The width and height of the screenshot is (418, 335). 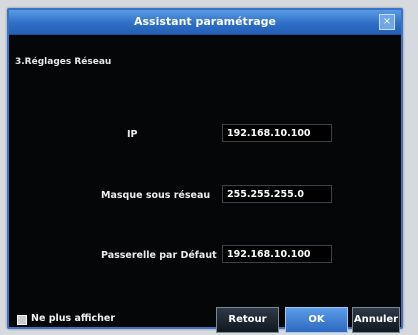 What do you see at coordinates (159, 255) in the screenshot?
I see `gateway-label: Passerelle par Défaut` at bounding box center [159, 255].